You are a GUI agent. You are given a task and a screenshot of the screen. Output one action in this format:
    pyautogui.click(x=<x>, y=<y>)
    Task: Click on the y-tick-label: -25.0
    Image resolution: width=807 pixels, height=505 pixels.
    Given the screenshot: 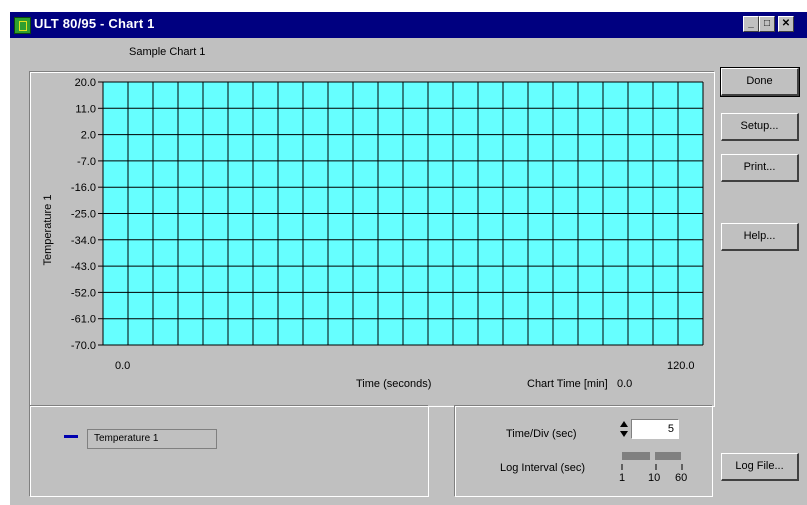 What is the action you would take?
    pyautogui.click(x=83, y=215)
    